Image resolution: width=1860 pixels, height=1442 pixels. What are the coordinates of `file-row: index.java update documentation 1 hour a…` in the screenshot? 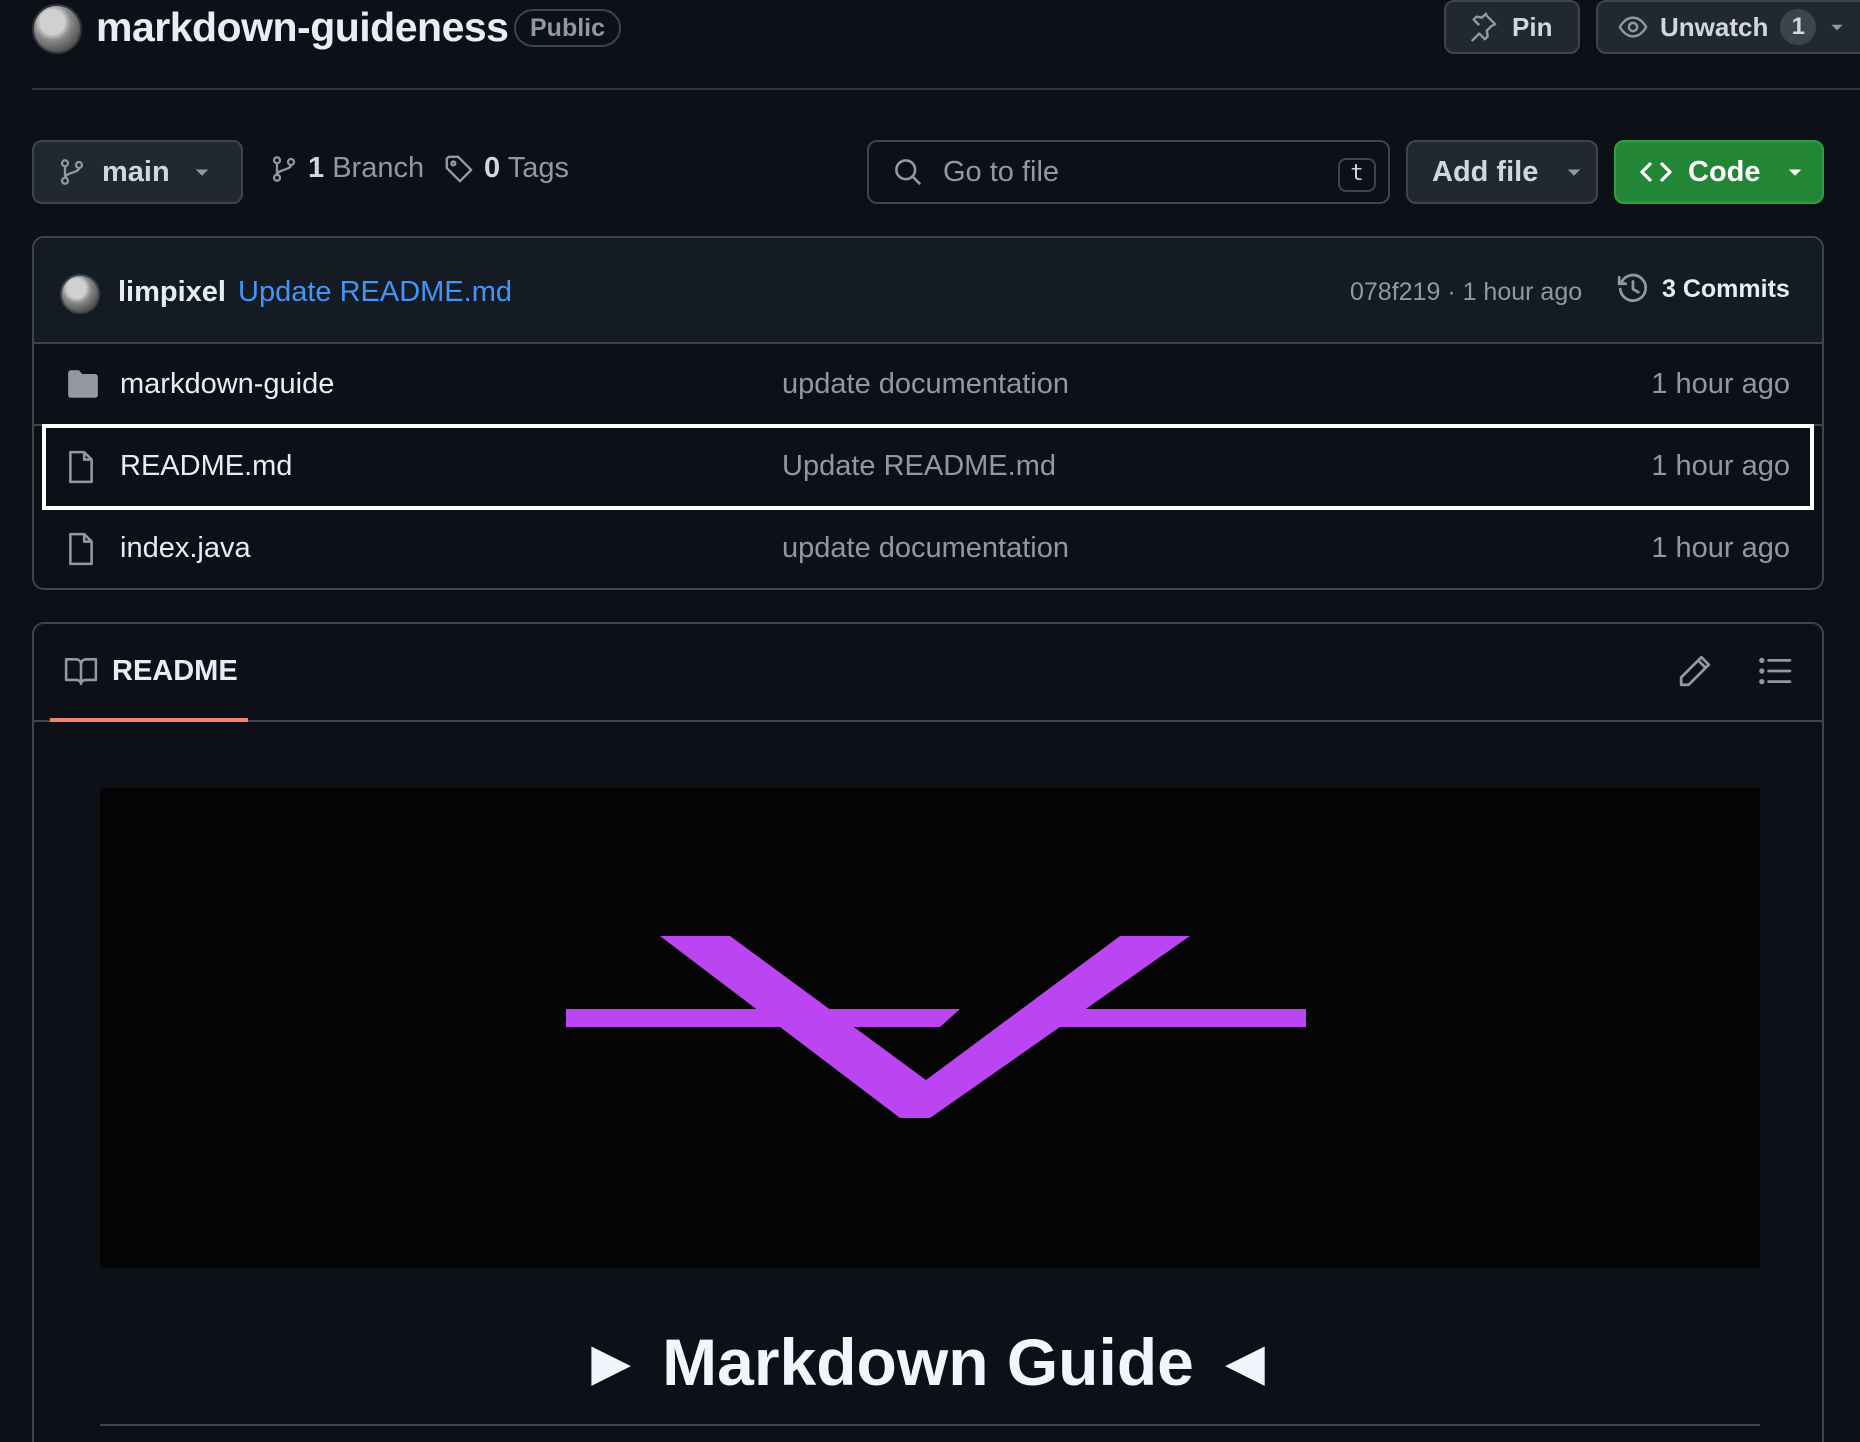 It's located at (928, 548).